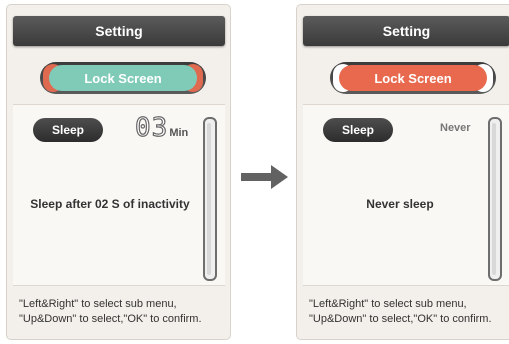 This screenshot has width=509, height=344. I want to click on arrow-shape, so click(264, 177).